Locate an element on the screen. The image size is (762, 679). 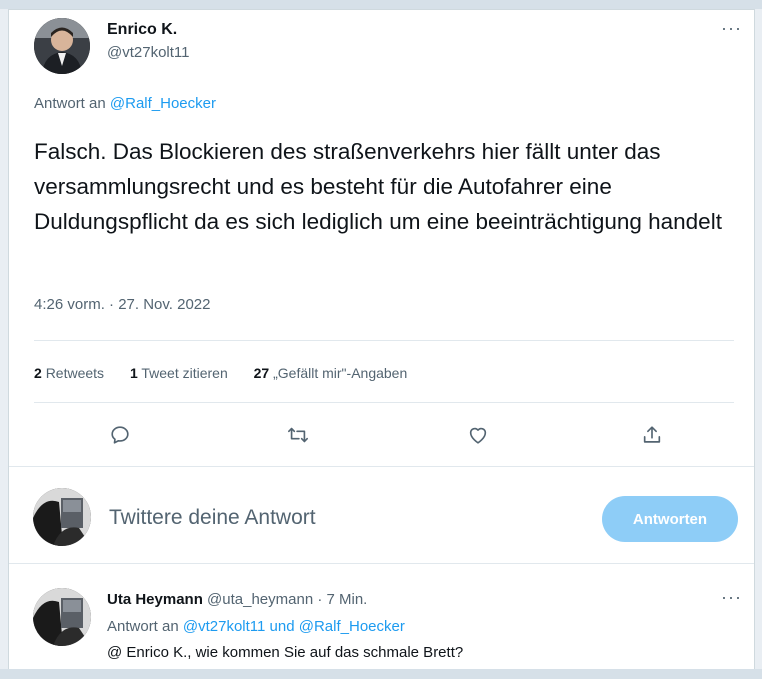
reply-more-options-icon: ··· is located at coordinates (731, 597).